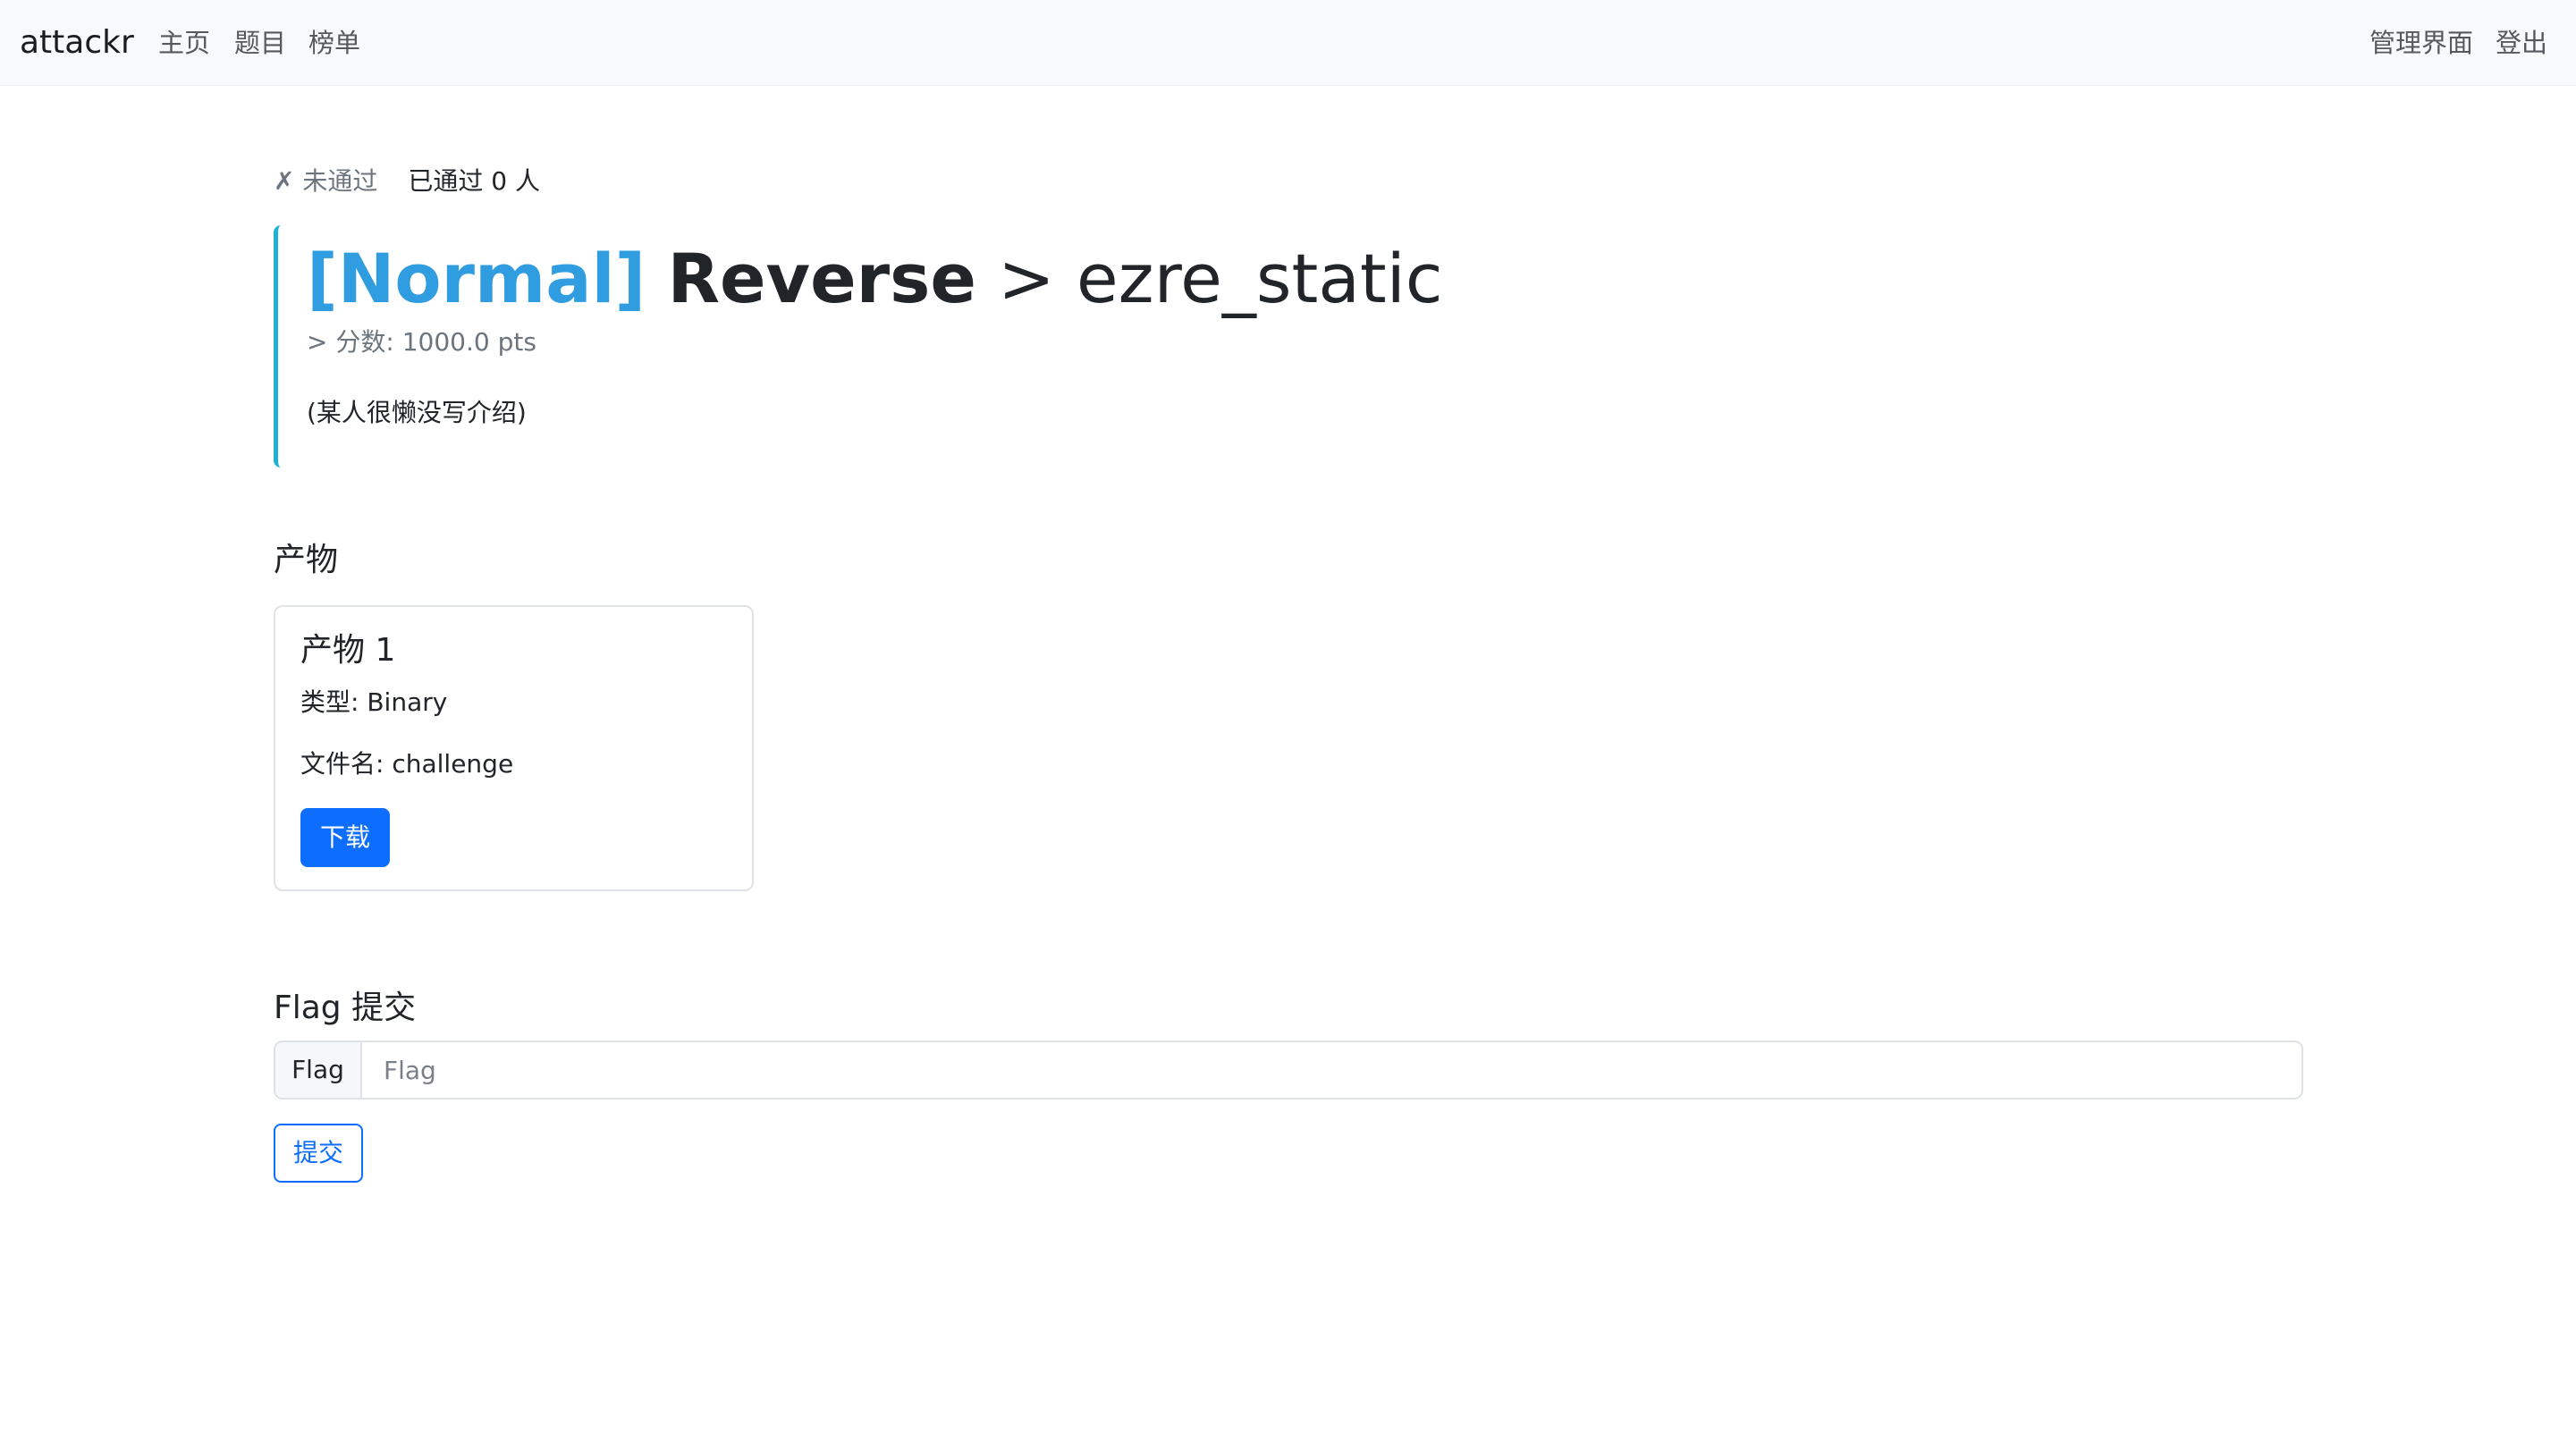 This screenshot has width=2576, height=1449. I want to click on nav-link-leaderboard: 榜单, so click(334, 43).